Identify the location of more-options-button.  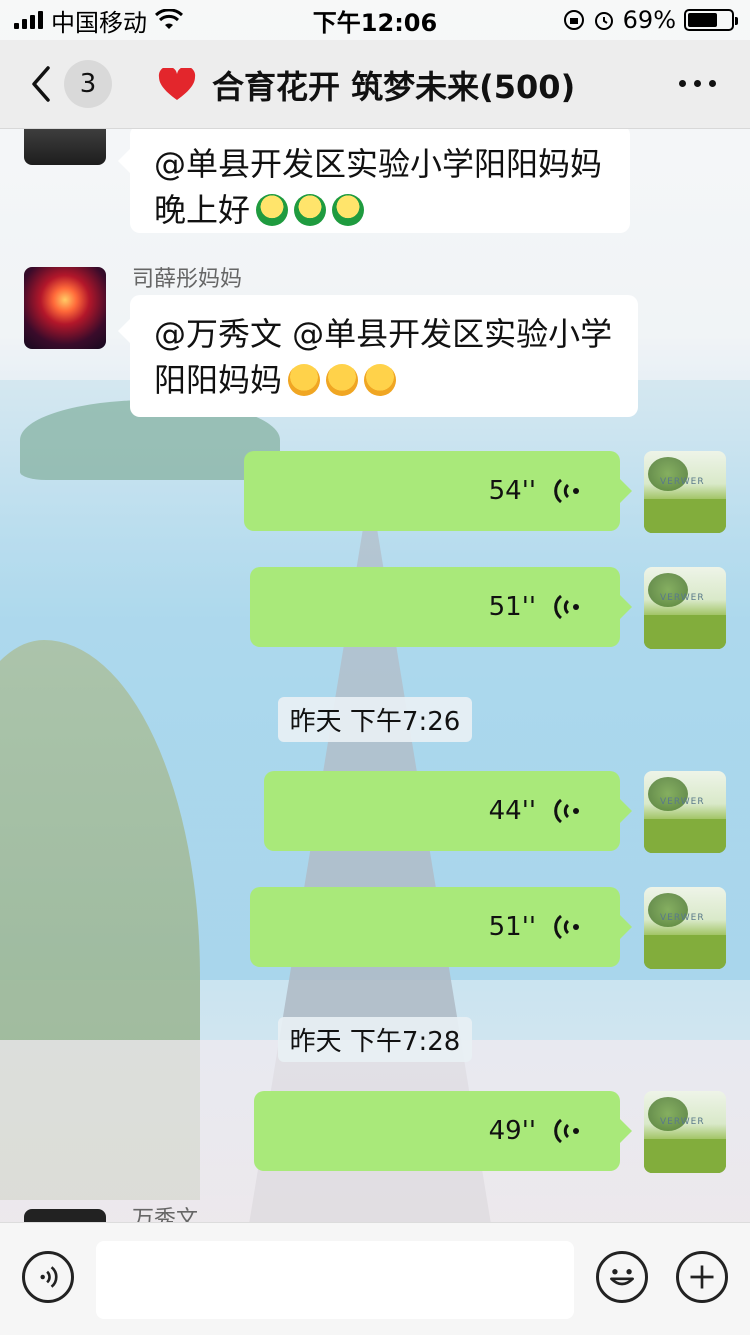
(697, 83).